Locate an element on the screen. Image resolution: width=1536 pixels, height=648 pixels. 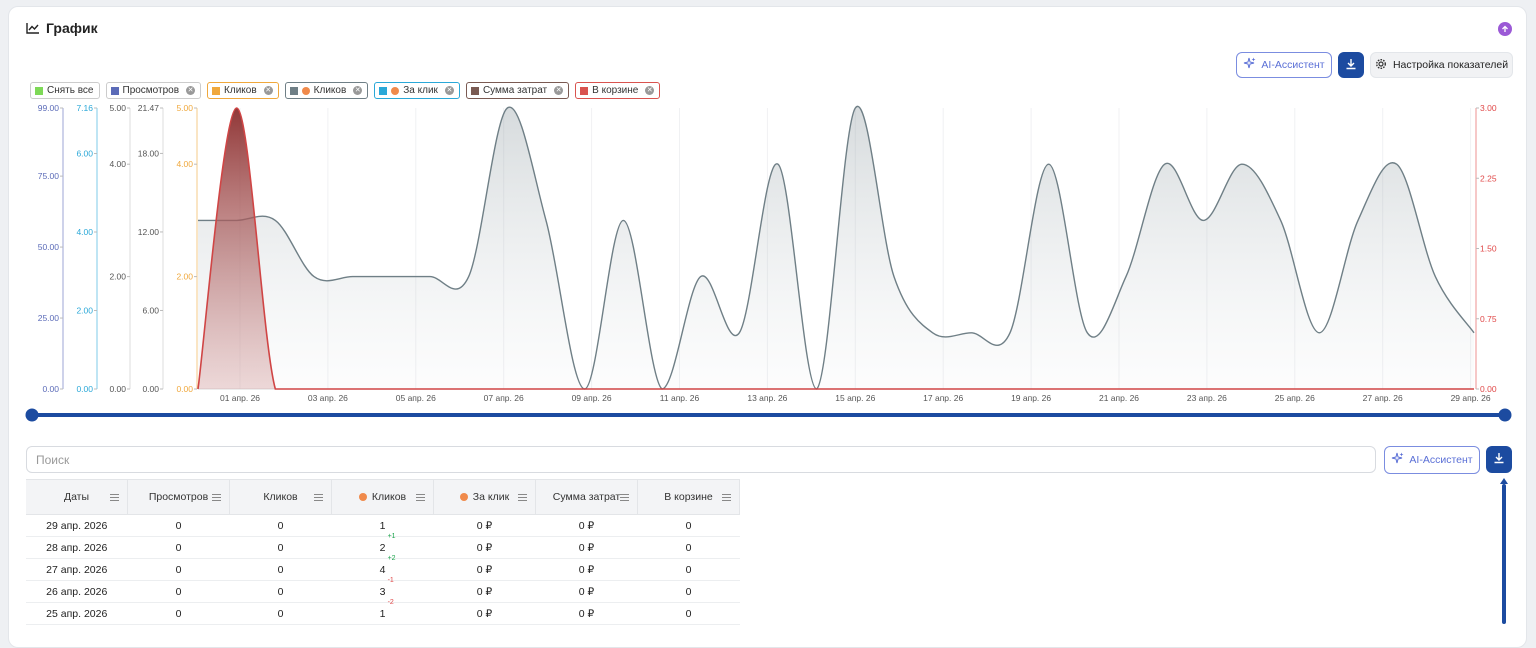
y-tick-label: 2.25 is located at coordinates (1488, 178).